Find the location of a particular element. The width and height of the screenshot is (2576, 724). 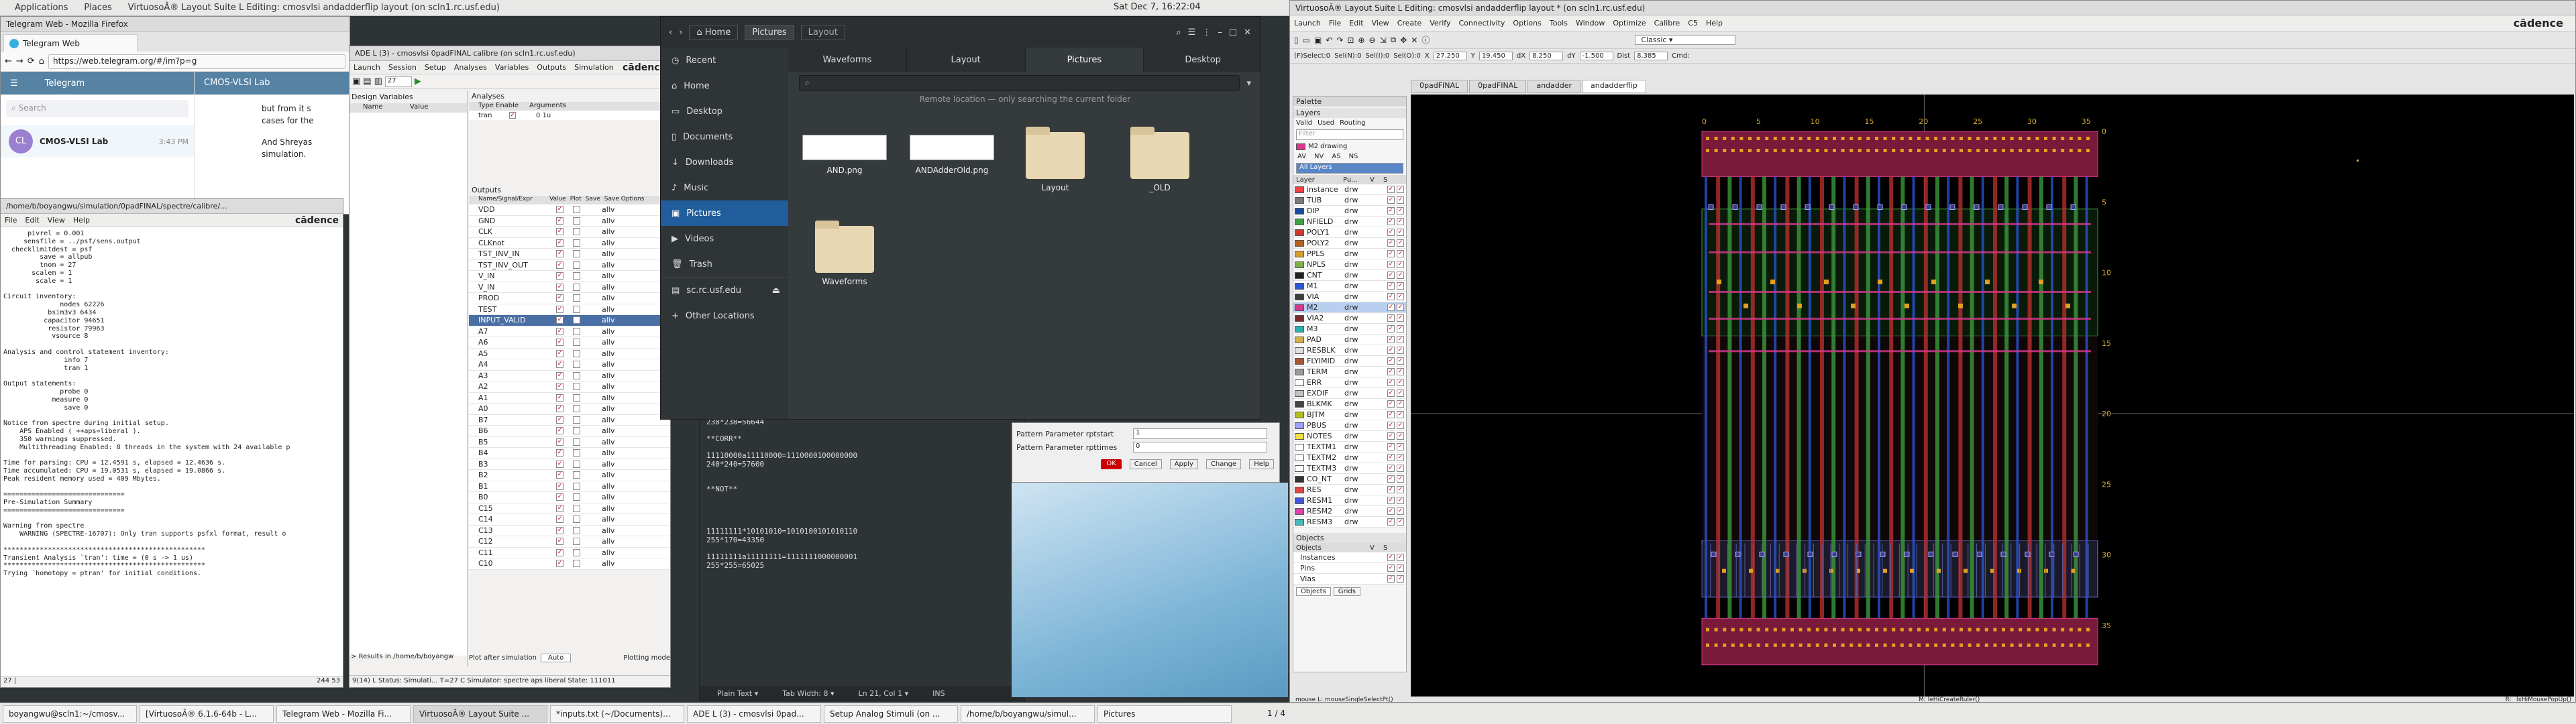

zoom-fit-icon: ⊡ is located at coordinates (1350, 40).